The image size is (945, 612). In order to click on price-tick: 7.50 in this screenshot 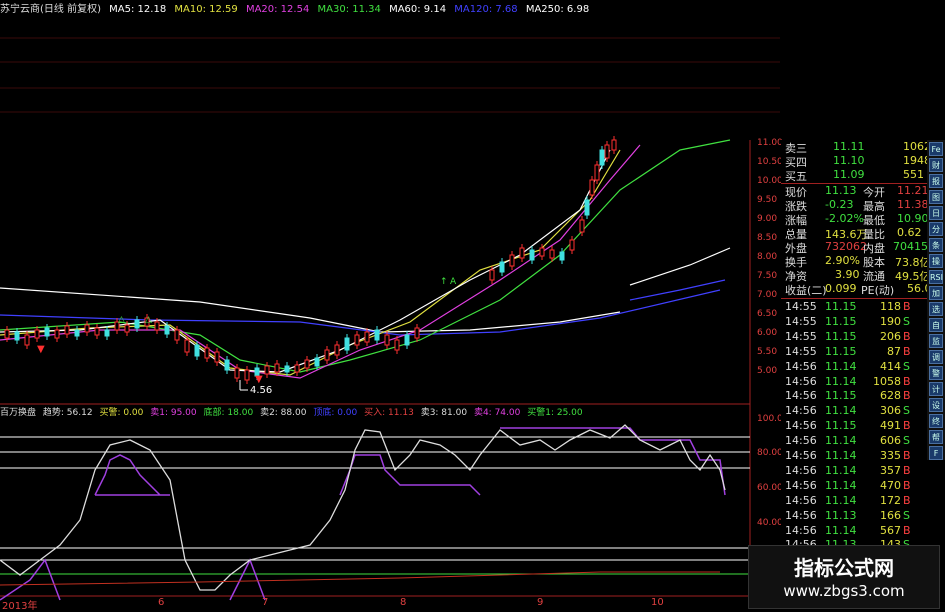, I will do `click(767, 276)`.